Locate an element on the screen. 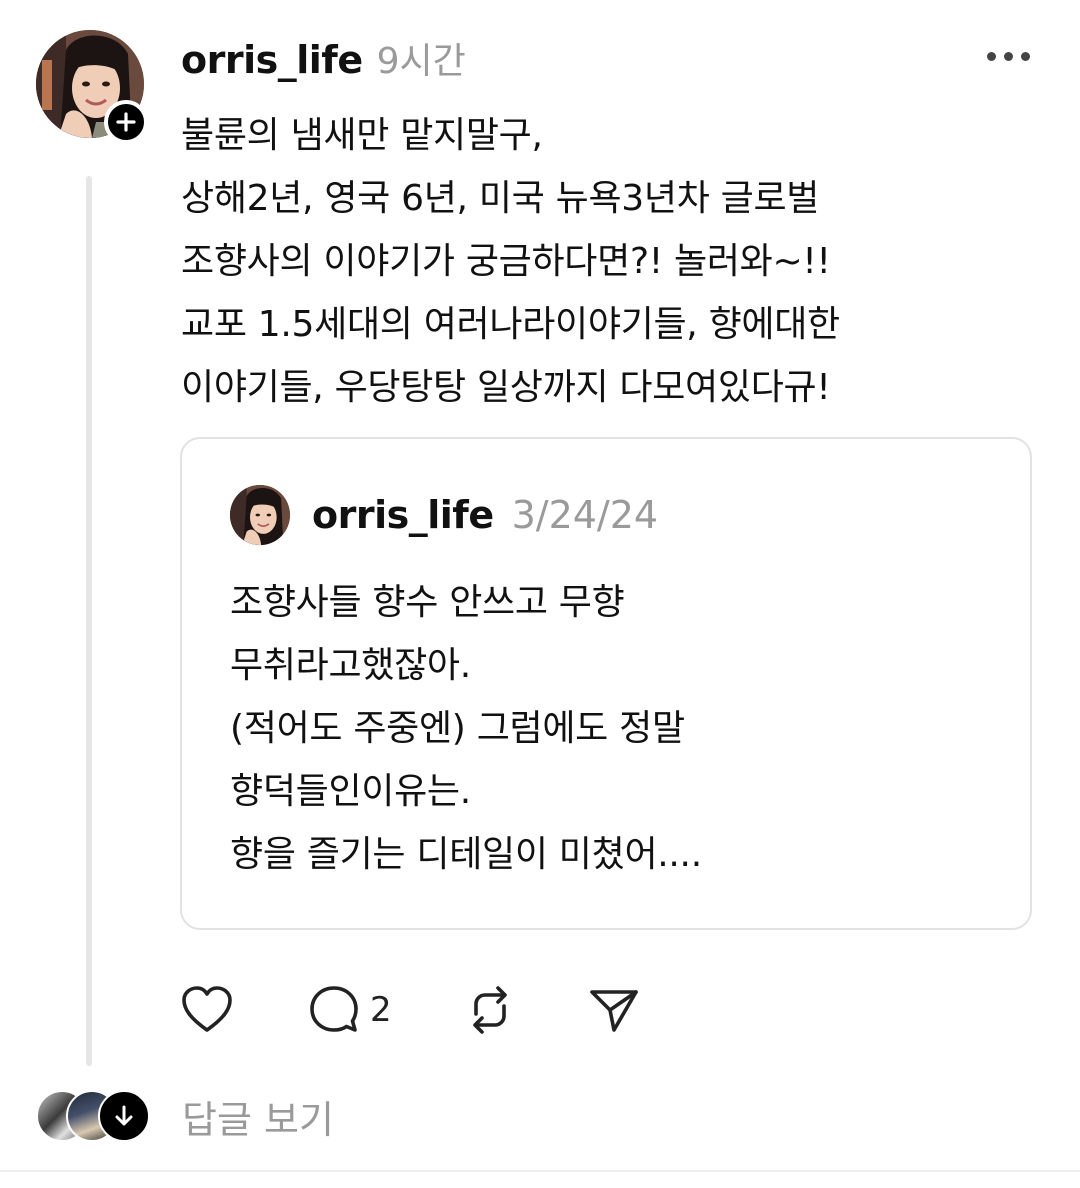 This screenshot has width=1080, height=1188. repost-button is located at coordinates (490, 1010).